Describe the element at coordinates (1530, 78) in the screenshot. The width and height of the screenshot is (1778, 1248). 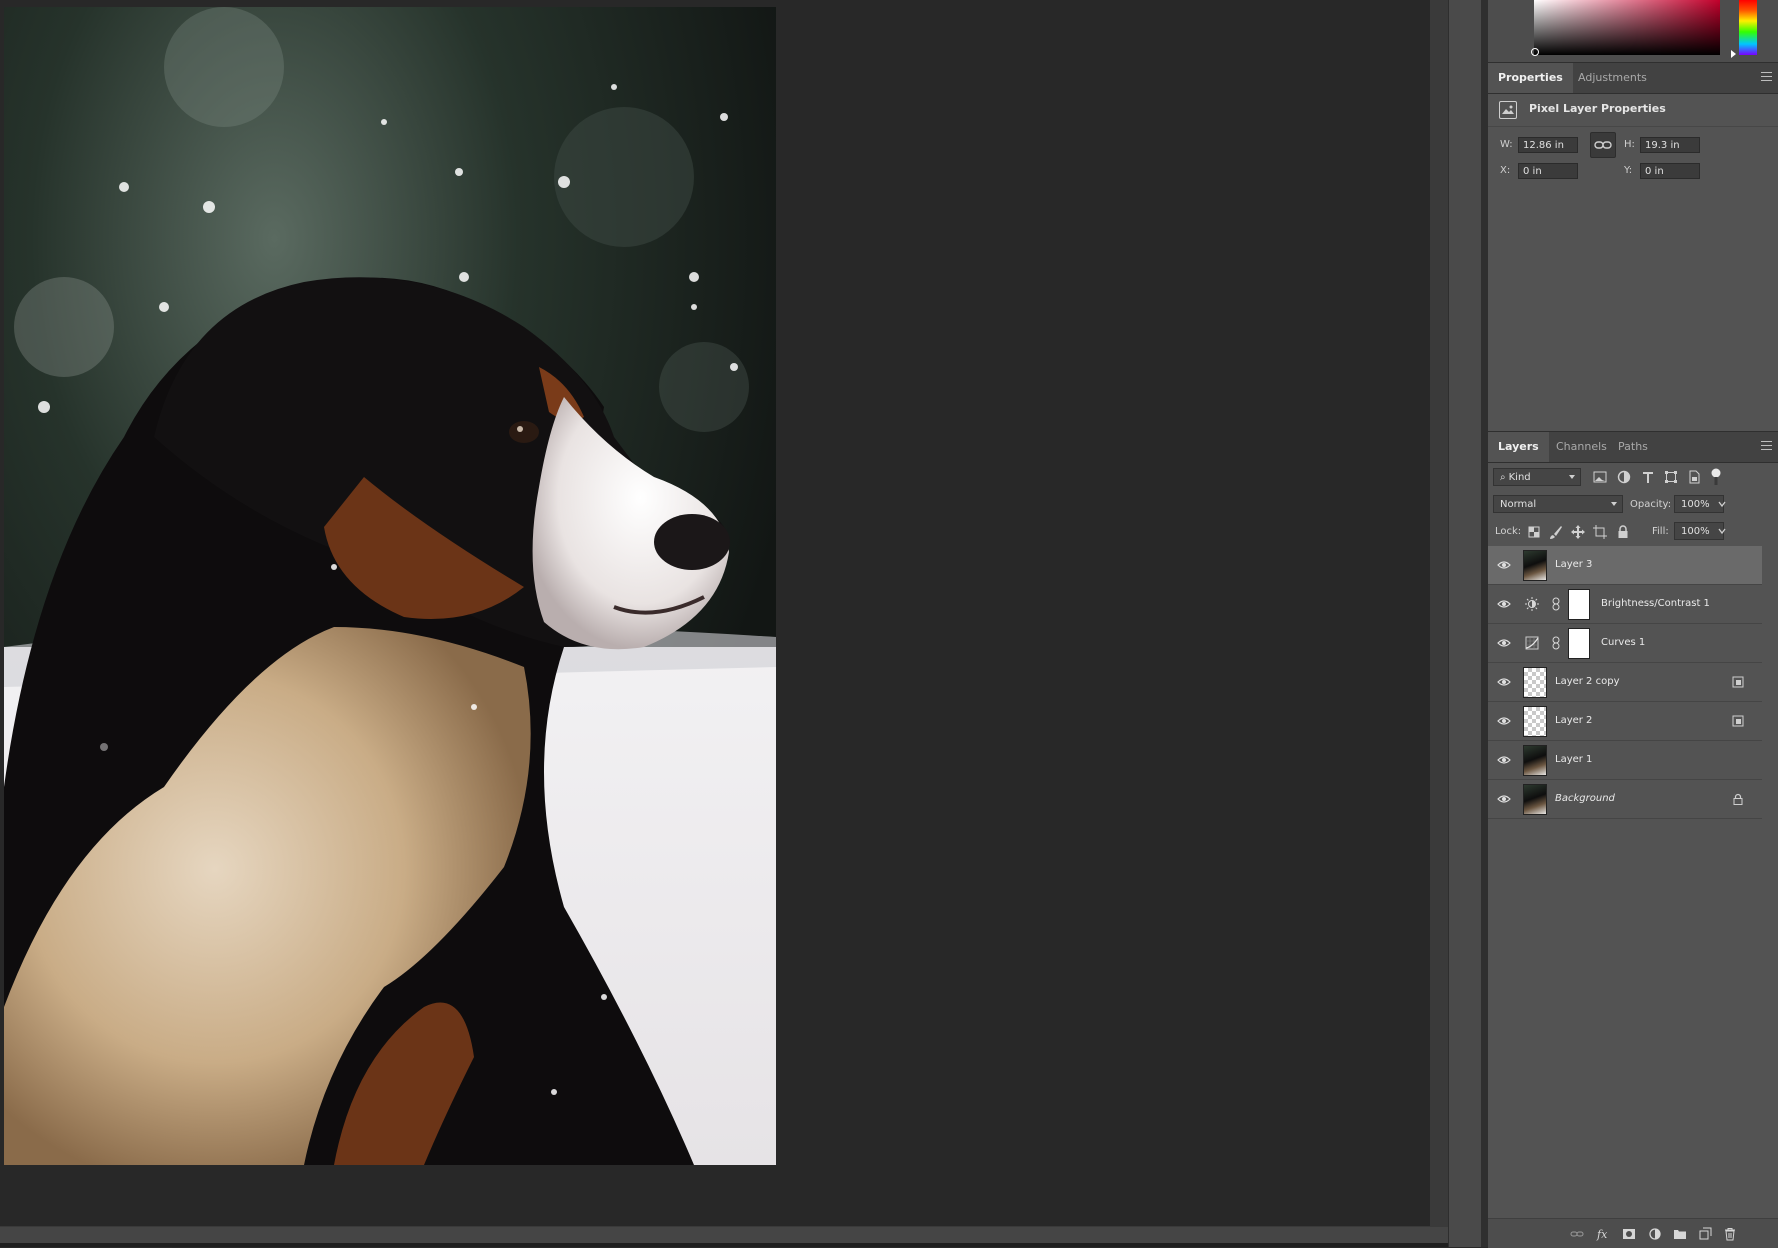
I see `tab-properties: Properties` at that location.